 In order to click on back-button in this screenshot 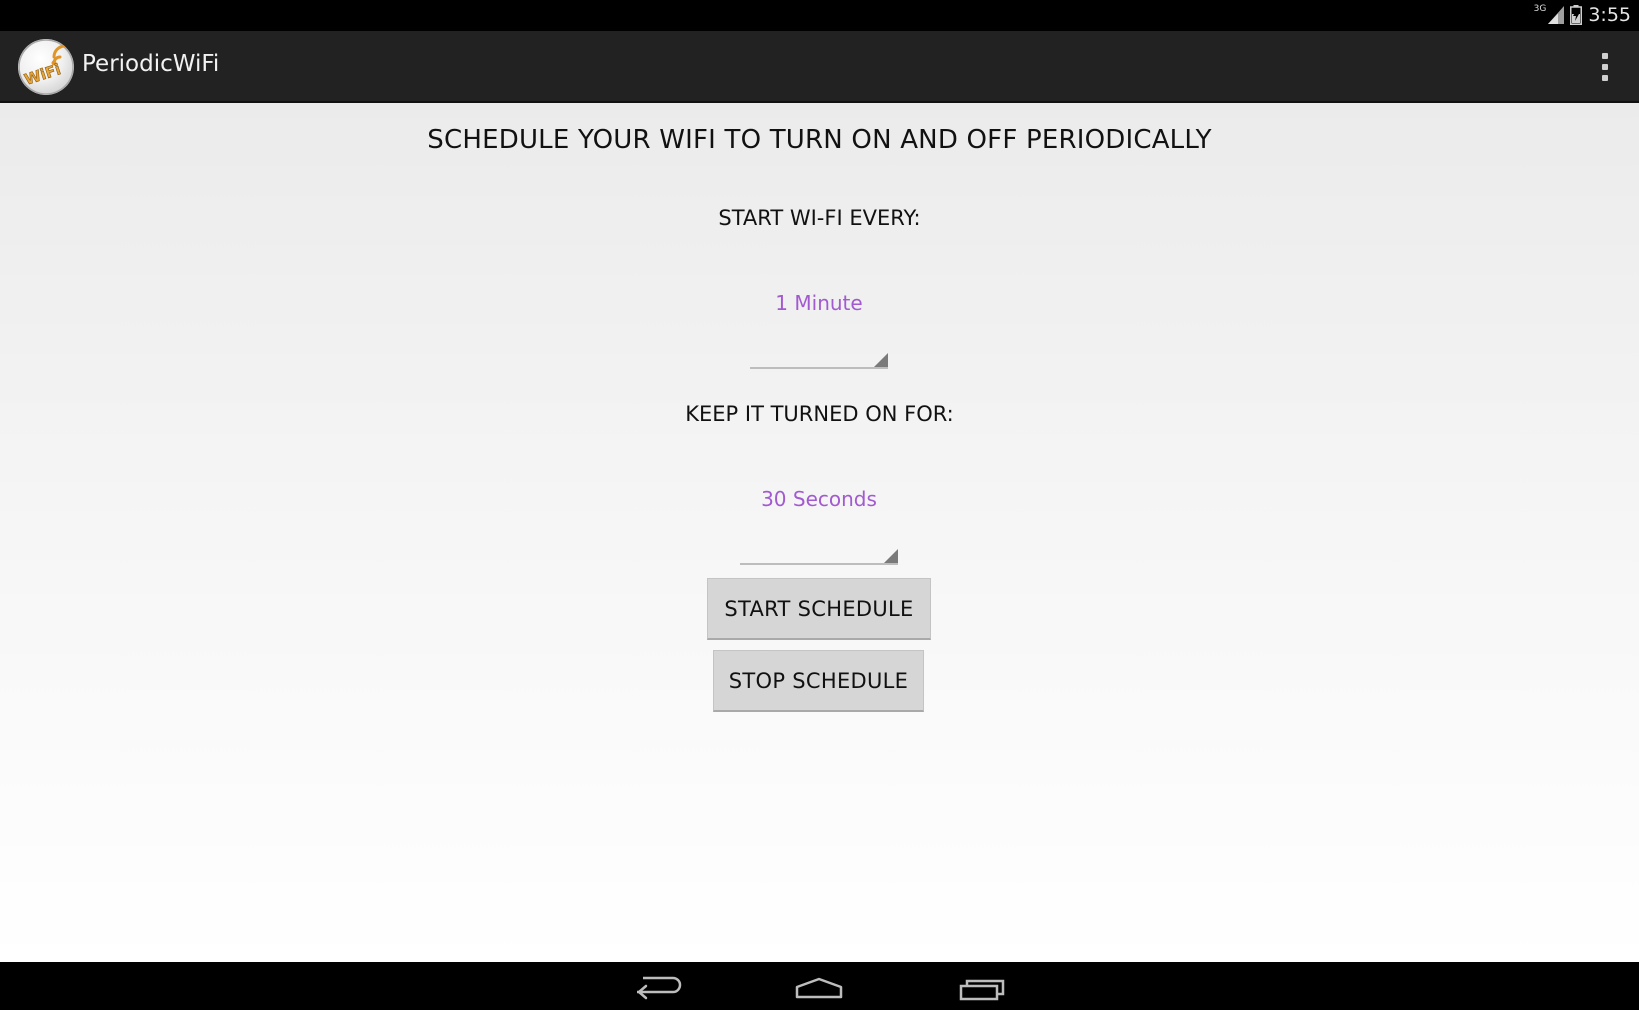, I will do `click(655, 988)`.